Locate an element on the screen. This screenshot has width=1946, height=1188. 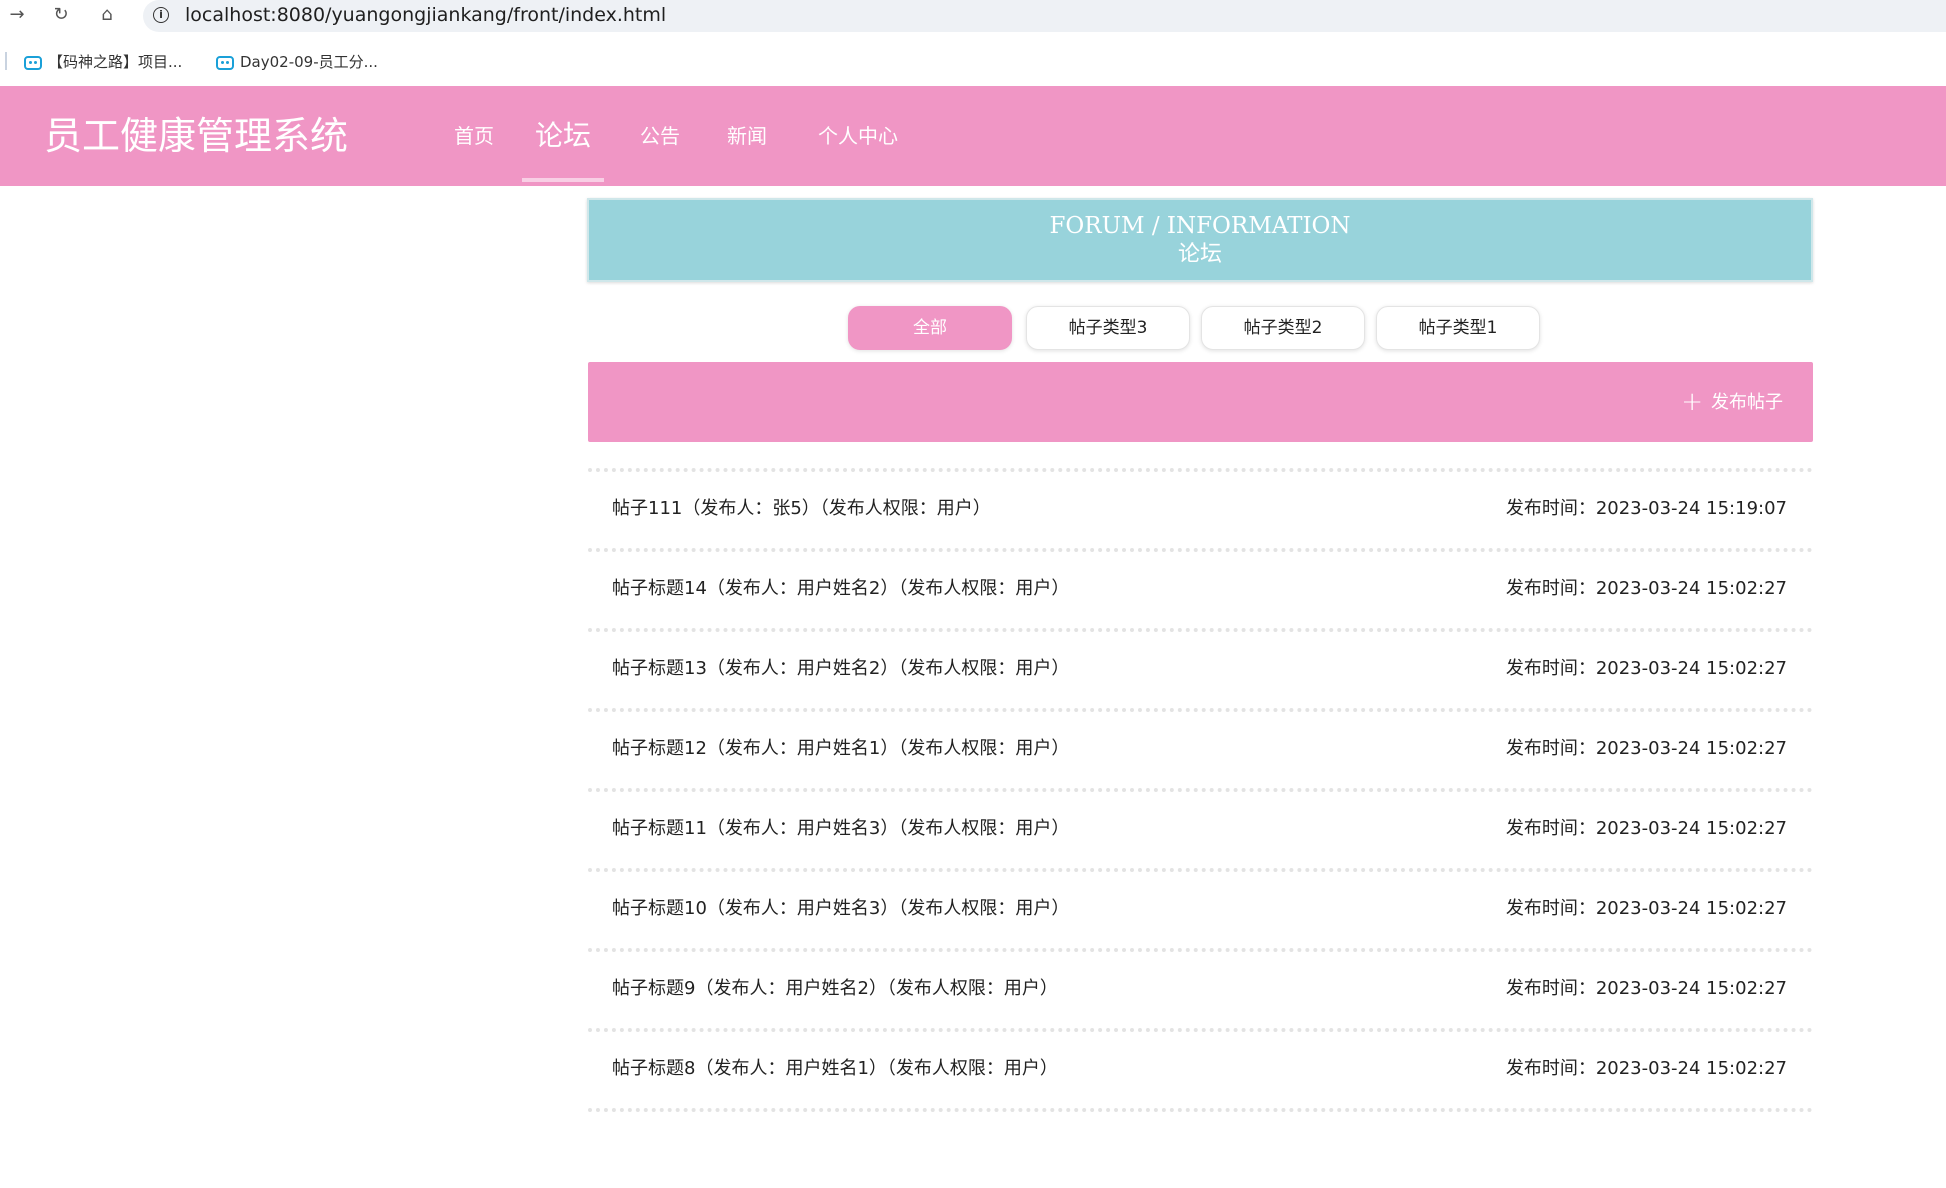
post-title: 帖子标题12（发布人：用户姓名1）（发布人权限：用户） is located at coordinates (840, 749).